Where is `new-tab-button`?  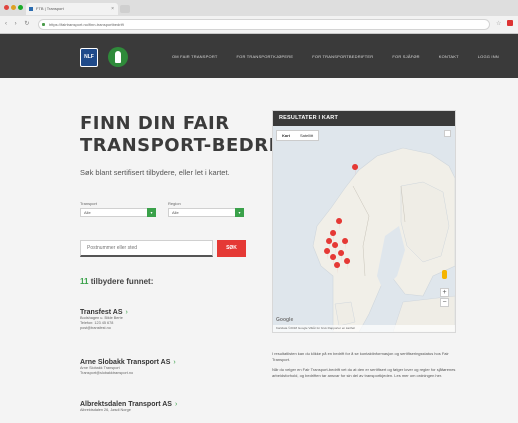
new-tab-button is located at coordinates (125, 9).